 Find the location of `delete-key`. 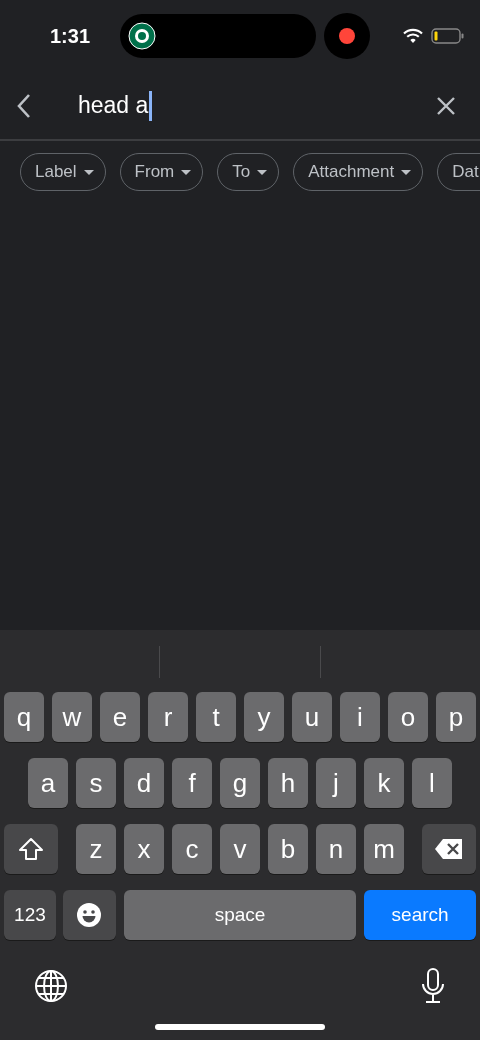

delete-key is located at coordinates (449, 849).